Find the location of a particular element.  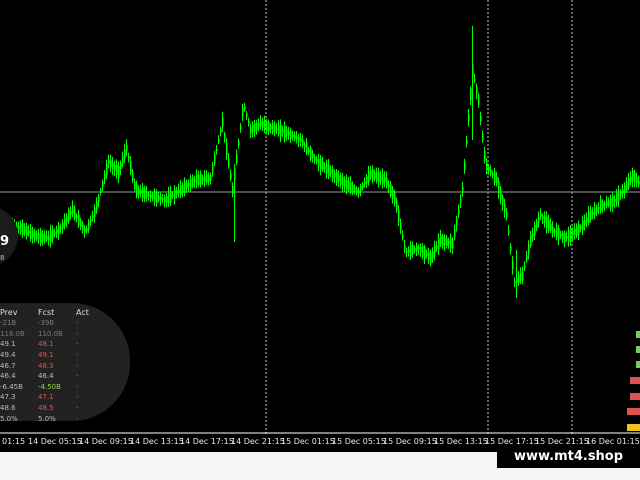

time-tick-label: 14 Dec 13:15 is located at coordinates (157, 441).